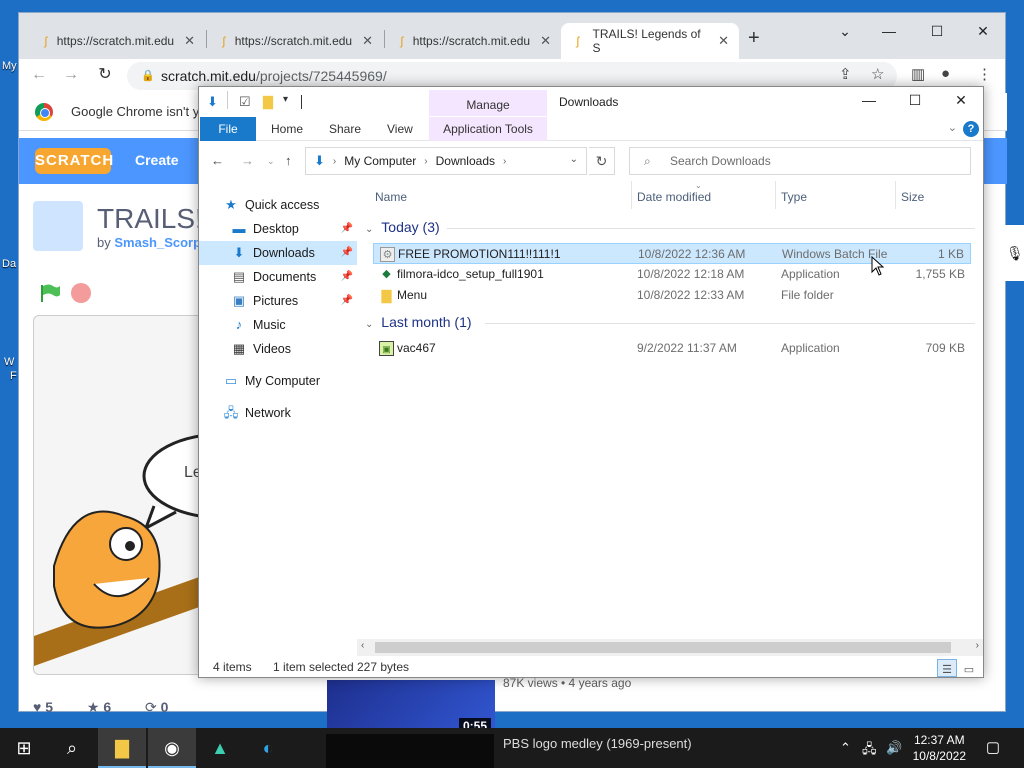 This screenshot has height=768, width=1024. Describe the element at coordinates (9, 362) in the screenshot. I see `desktop-label: W` at that location.